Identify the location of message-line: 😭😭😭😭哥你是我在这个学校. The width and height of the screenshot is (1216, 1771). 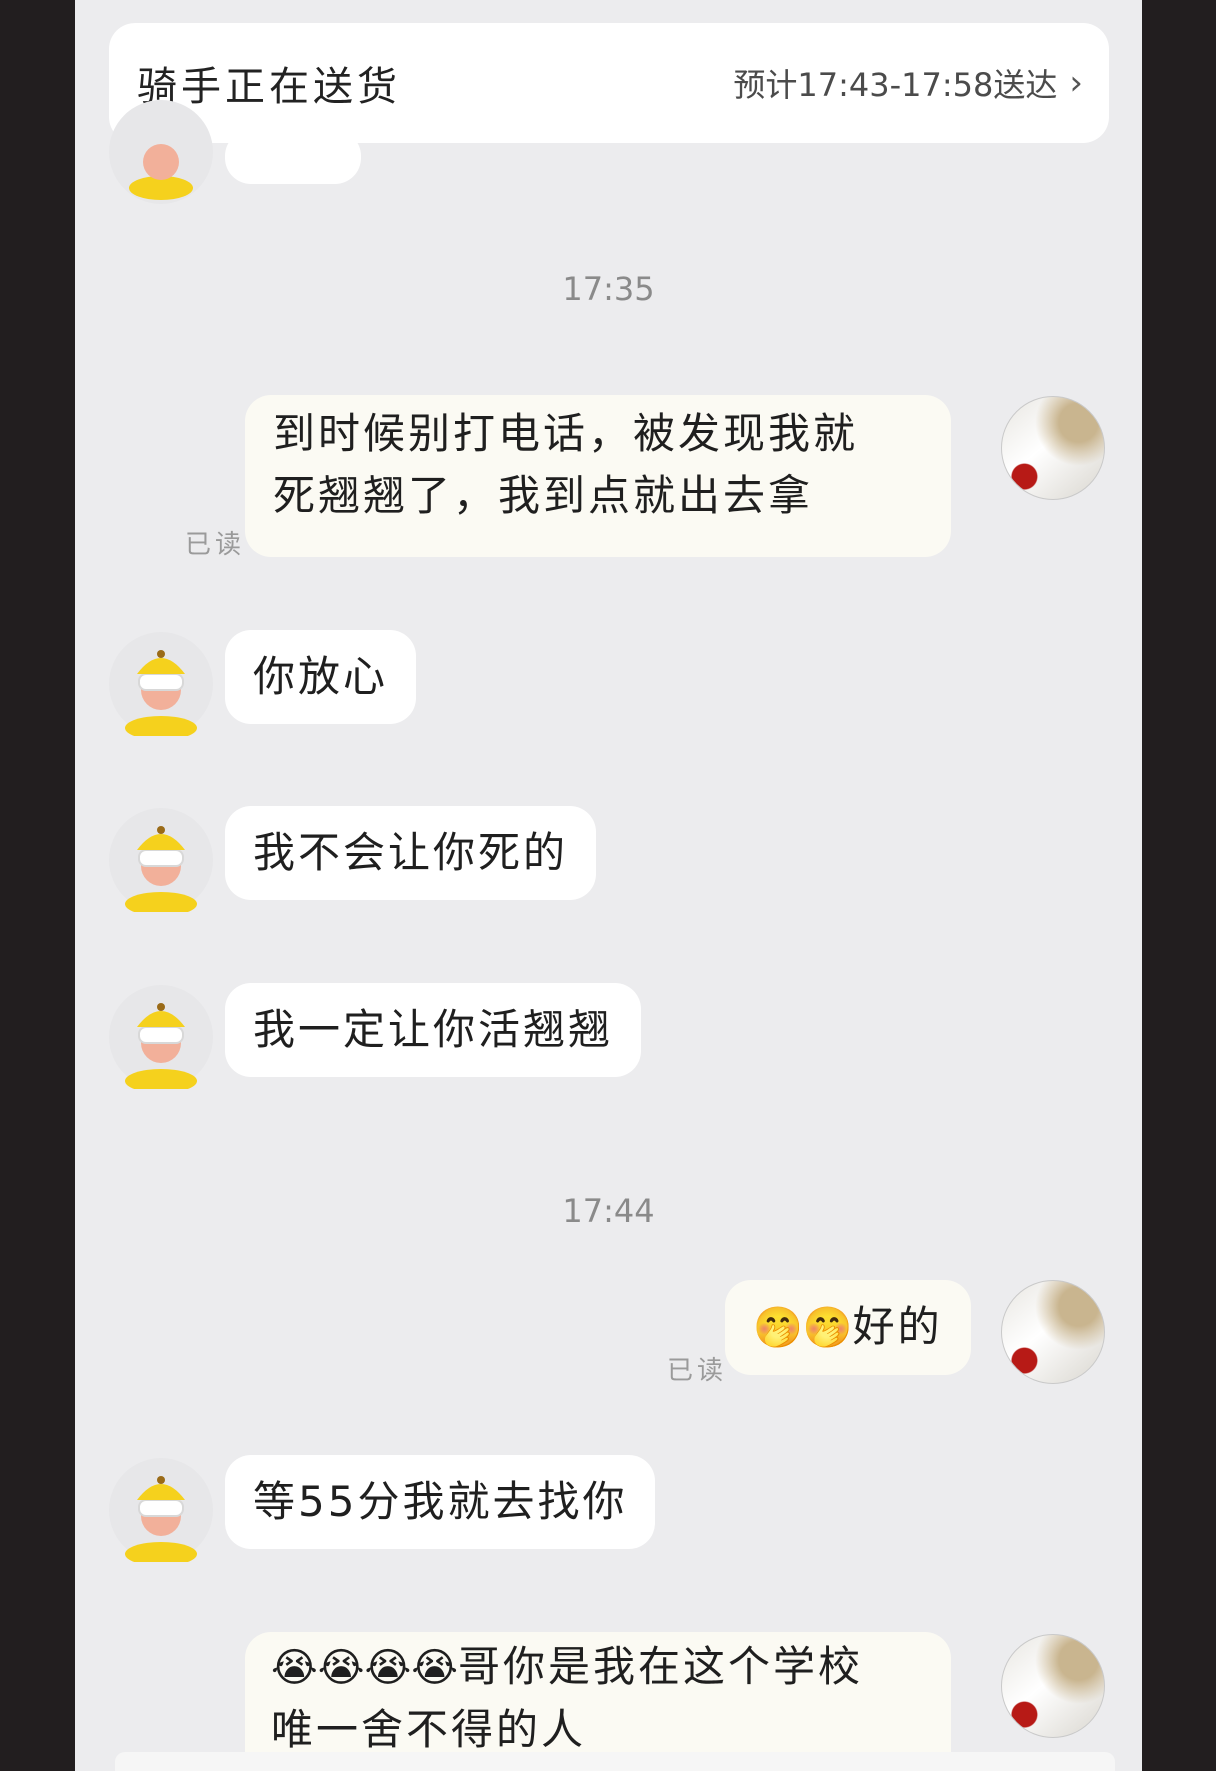
(598, 1667).